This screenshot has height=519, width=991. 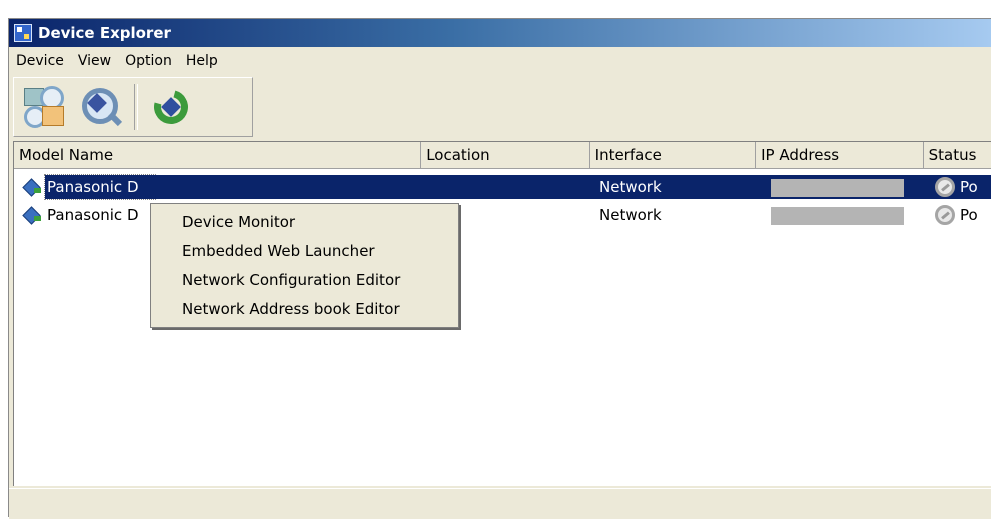 What do you see at coordinates (957, 155) in the screenshot?
I see `column-status: Status` at bounding box center [957, 155].